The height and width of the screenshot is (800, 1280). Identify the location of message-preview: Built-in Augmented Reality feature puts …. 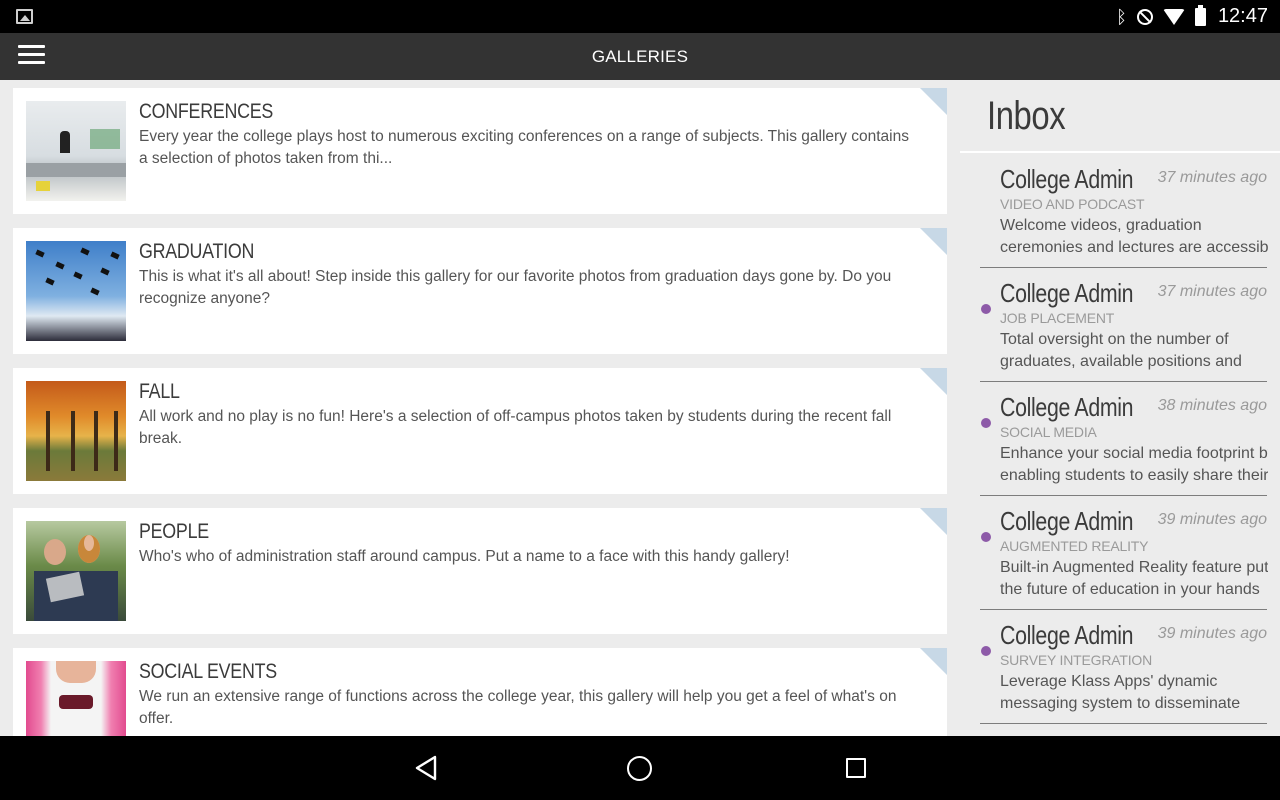
(1134, 579).